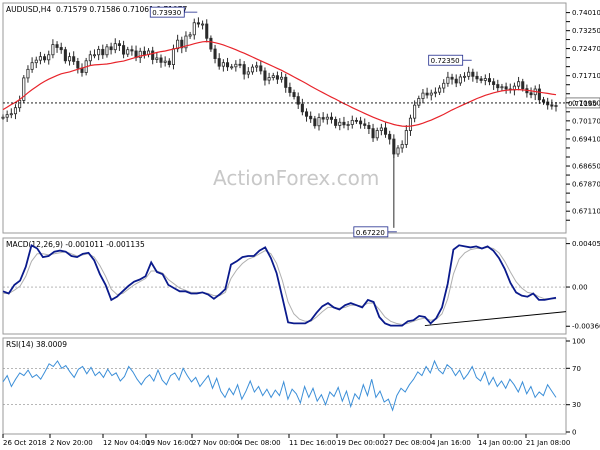  I want to click on price-tick-label: 0.74010, so click(586, 13).